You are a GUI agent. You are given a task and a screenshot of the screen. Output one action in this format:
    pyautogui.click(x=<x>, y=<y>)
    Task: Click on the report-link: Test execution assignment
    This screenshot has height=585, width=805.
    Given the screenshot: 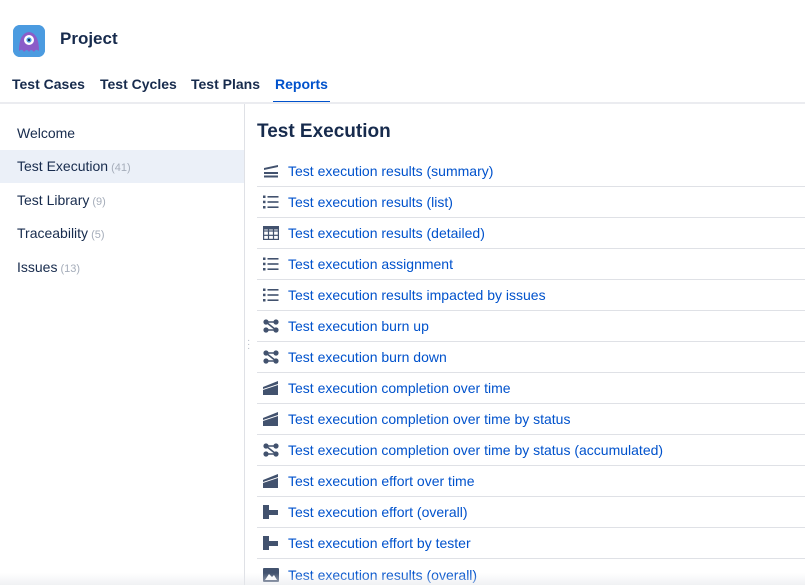 What is the action you would take?
    pyautogui.click(x=370, y=264)
    